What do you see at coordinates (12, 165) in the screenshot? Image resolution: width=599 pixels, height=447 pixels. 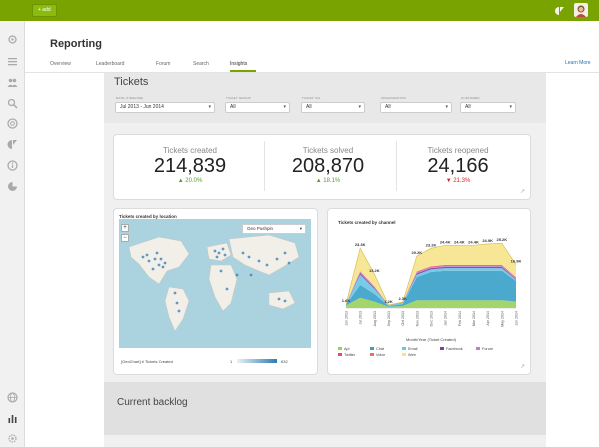 I see `info-icon` at bounding box center [12, 165].